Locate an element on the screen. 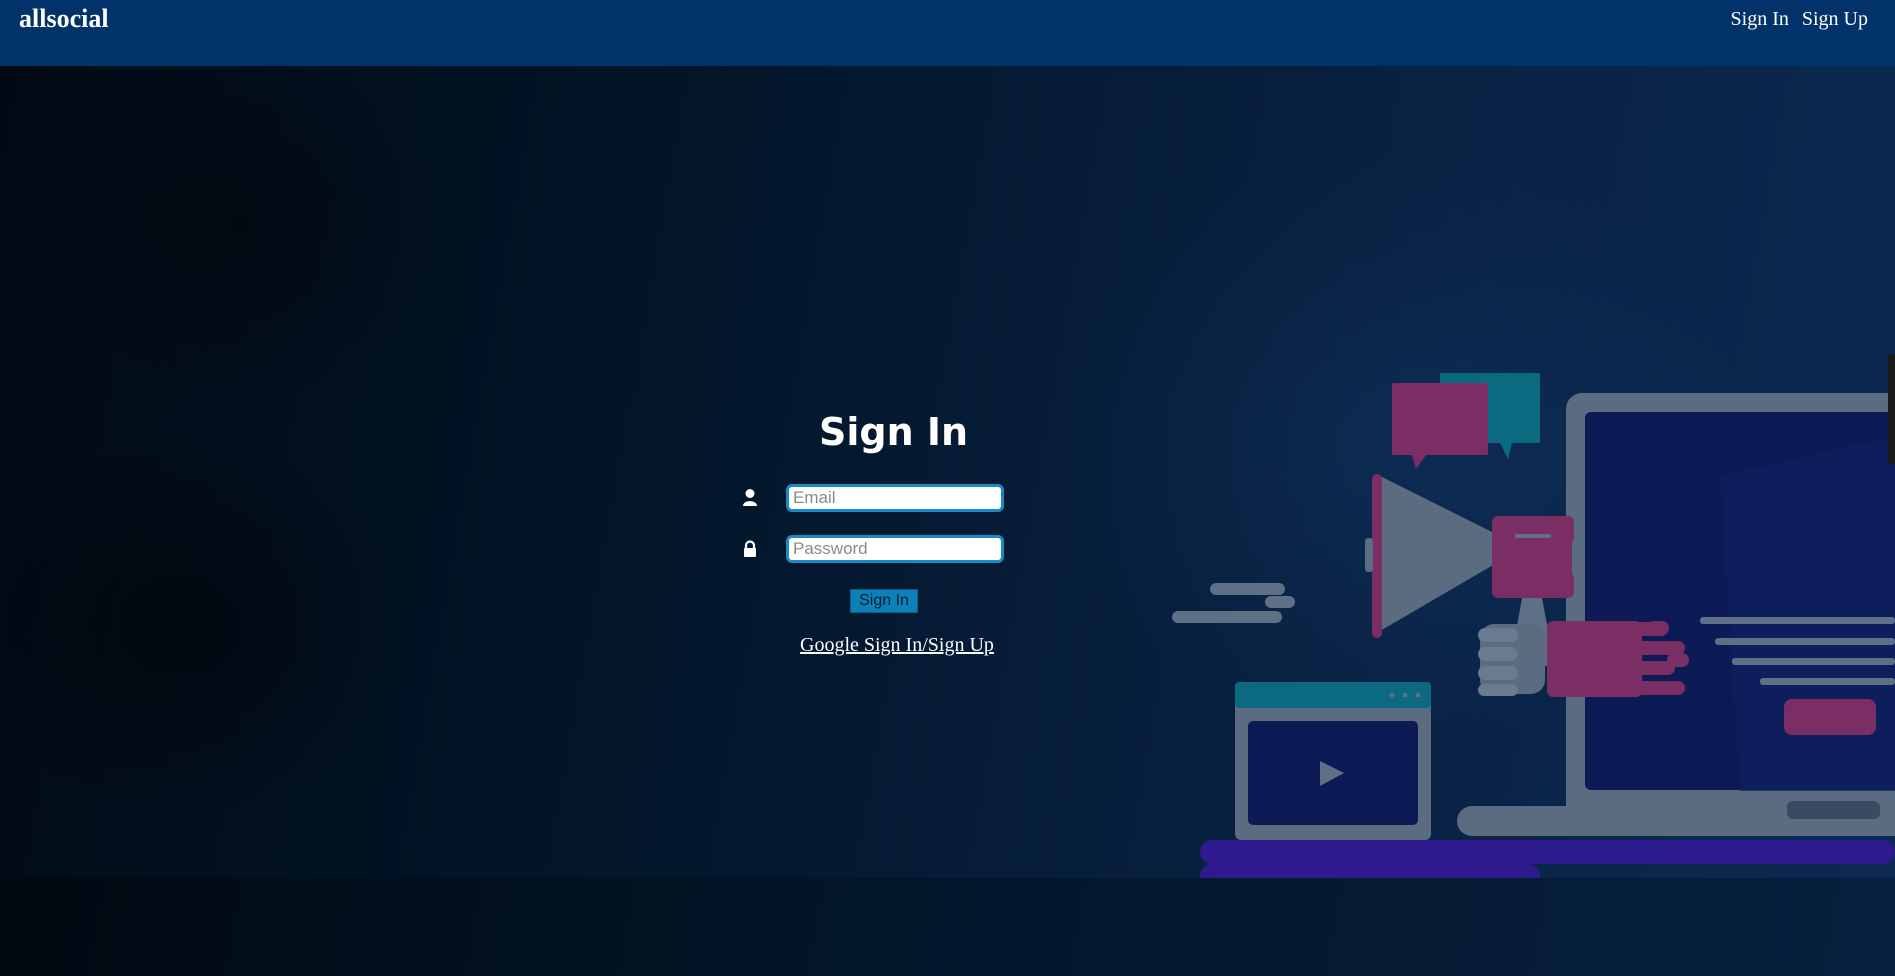 This screenshot has height=976, width=1895. nav-sign-in-link: Sign In is located at coordinates (1760, 19).